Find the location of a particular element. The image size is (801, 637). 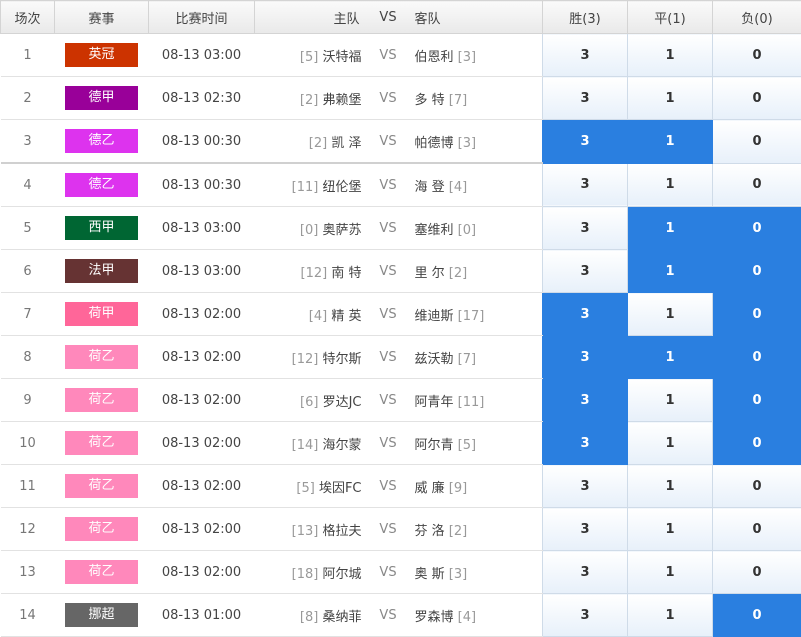

league-badge: 荷甲 is located at coordinates (101, 314).